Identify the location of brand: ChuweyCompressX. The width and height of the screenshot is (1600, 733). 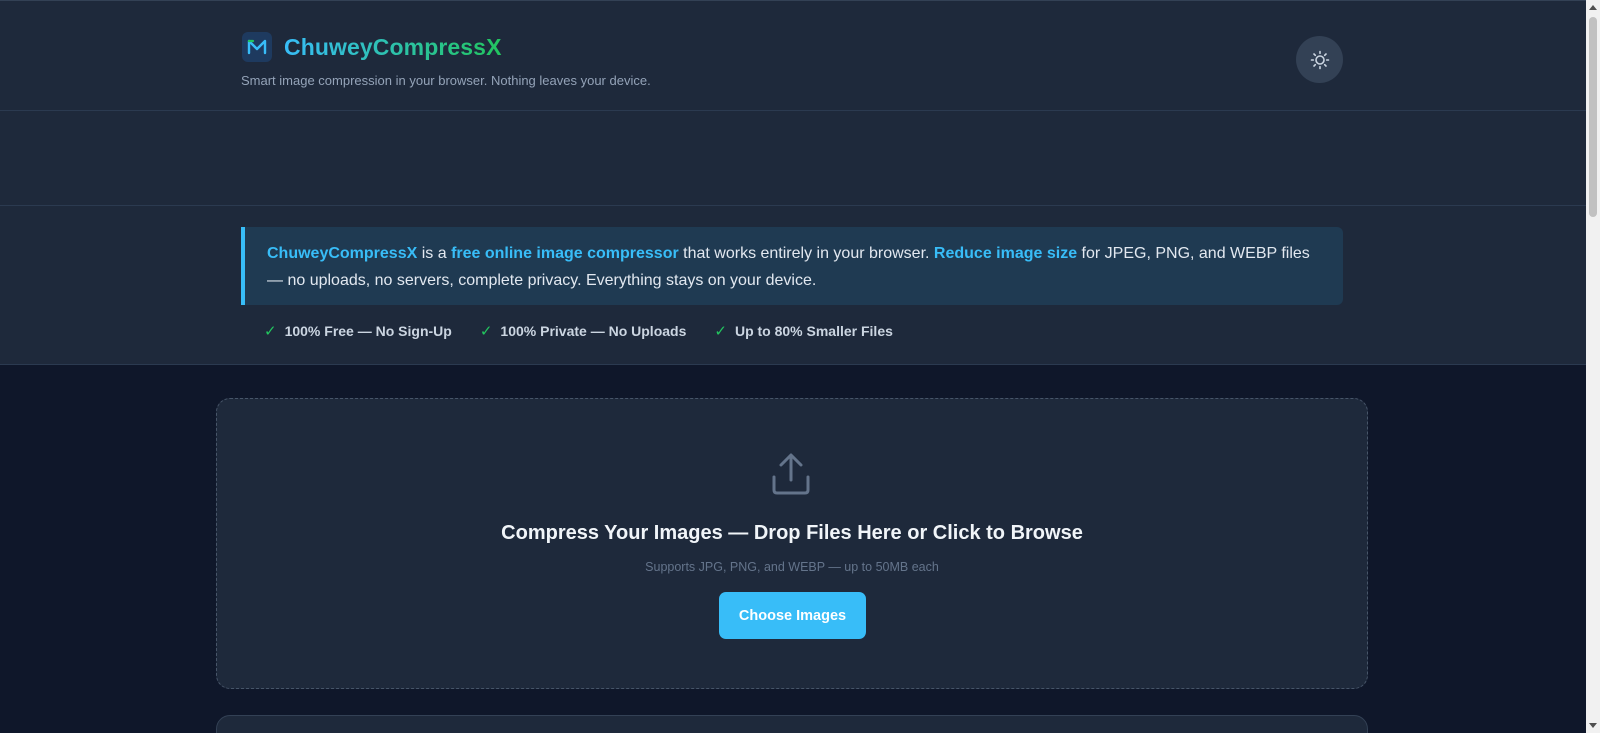
(372, 47).